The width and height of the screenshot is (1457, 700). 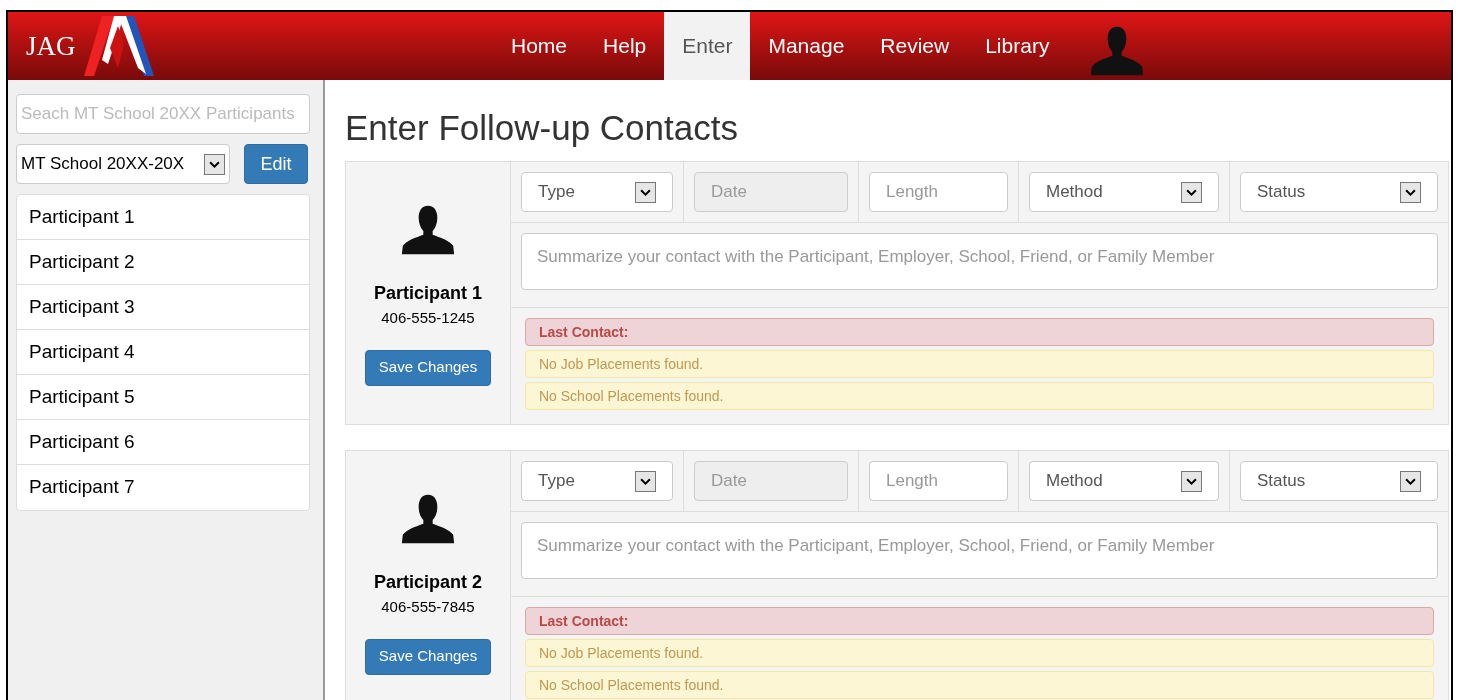 I want to click on nav-tab: Review, so click(x=915, y=46).